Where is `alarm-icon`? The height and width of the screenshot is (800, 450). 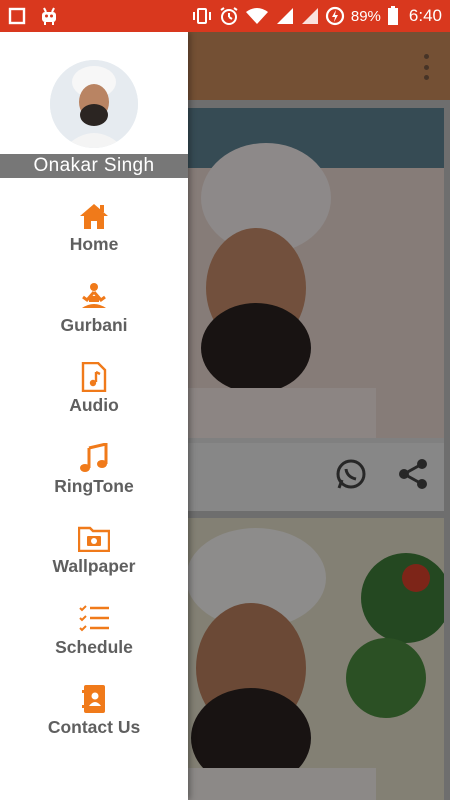
alarm-icon is located at coordinates (229, 16).